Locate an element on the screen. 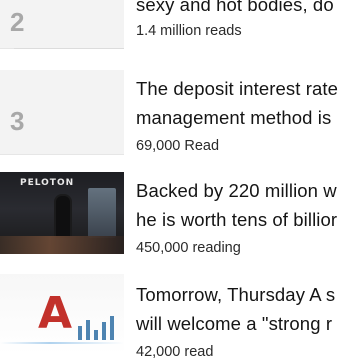  read-count: 42,000 read is located at coordinates (175, 352).